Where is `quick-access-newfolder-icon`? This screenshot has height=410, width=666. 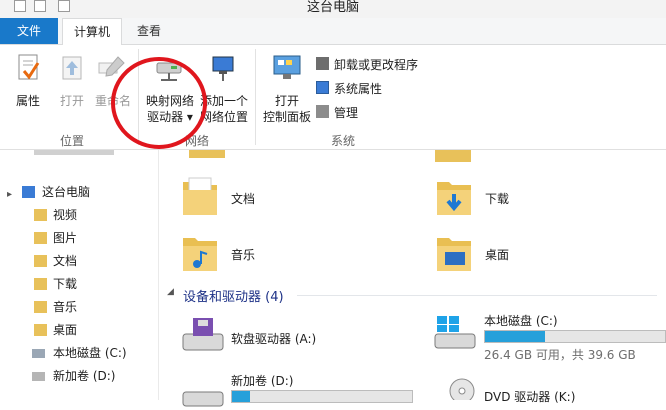 quick-access-newfolder-icon is located at coordinates (40, 6).